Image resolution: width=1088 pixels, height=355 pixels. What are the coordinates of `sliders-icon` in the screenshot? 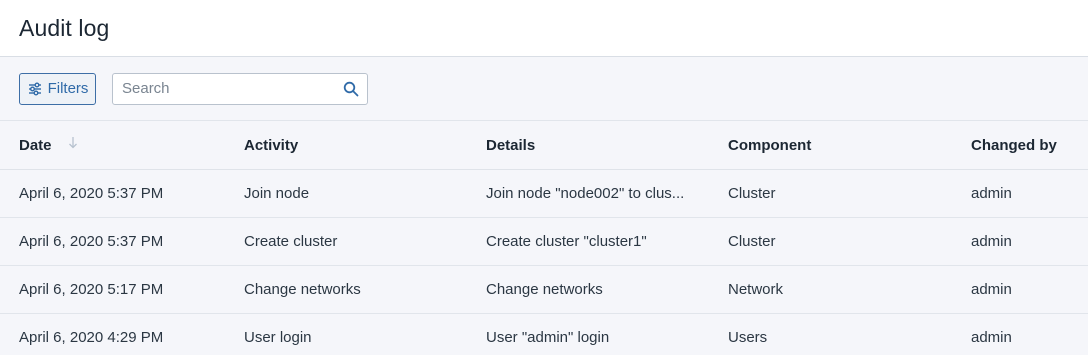 It's located at (35, 89).